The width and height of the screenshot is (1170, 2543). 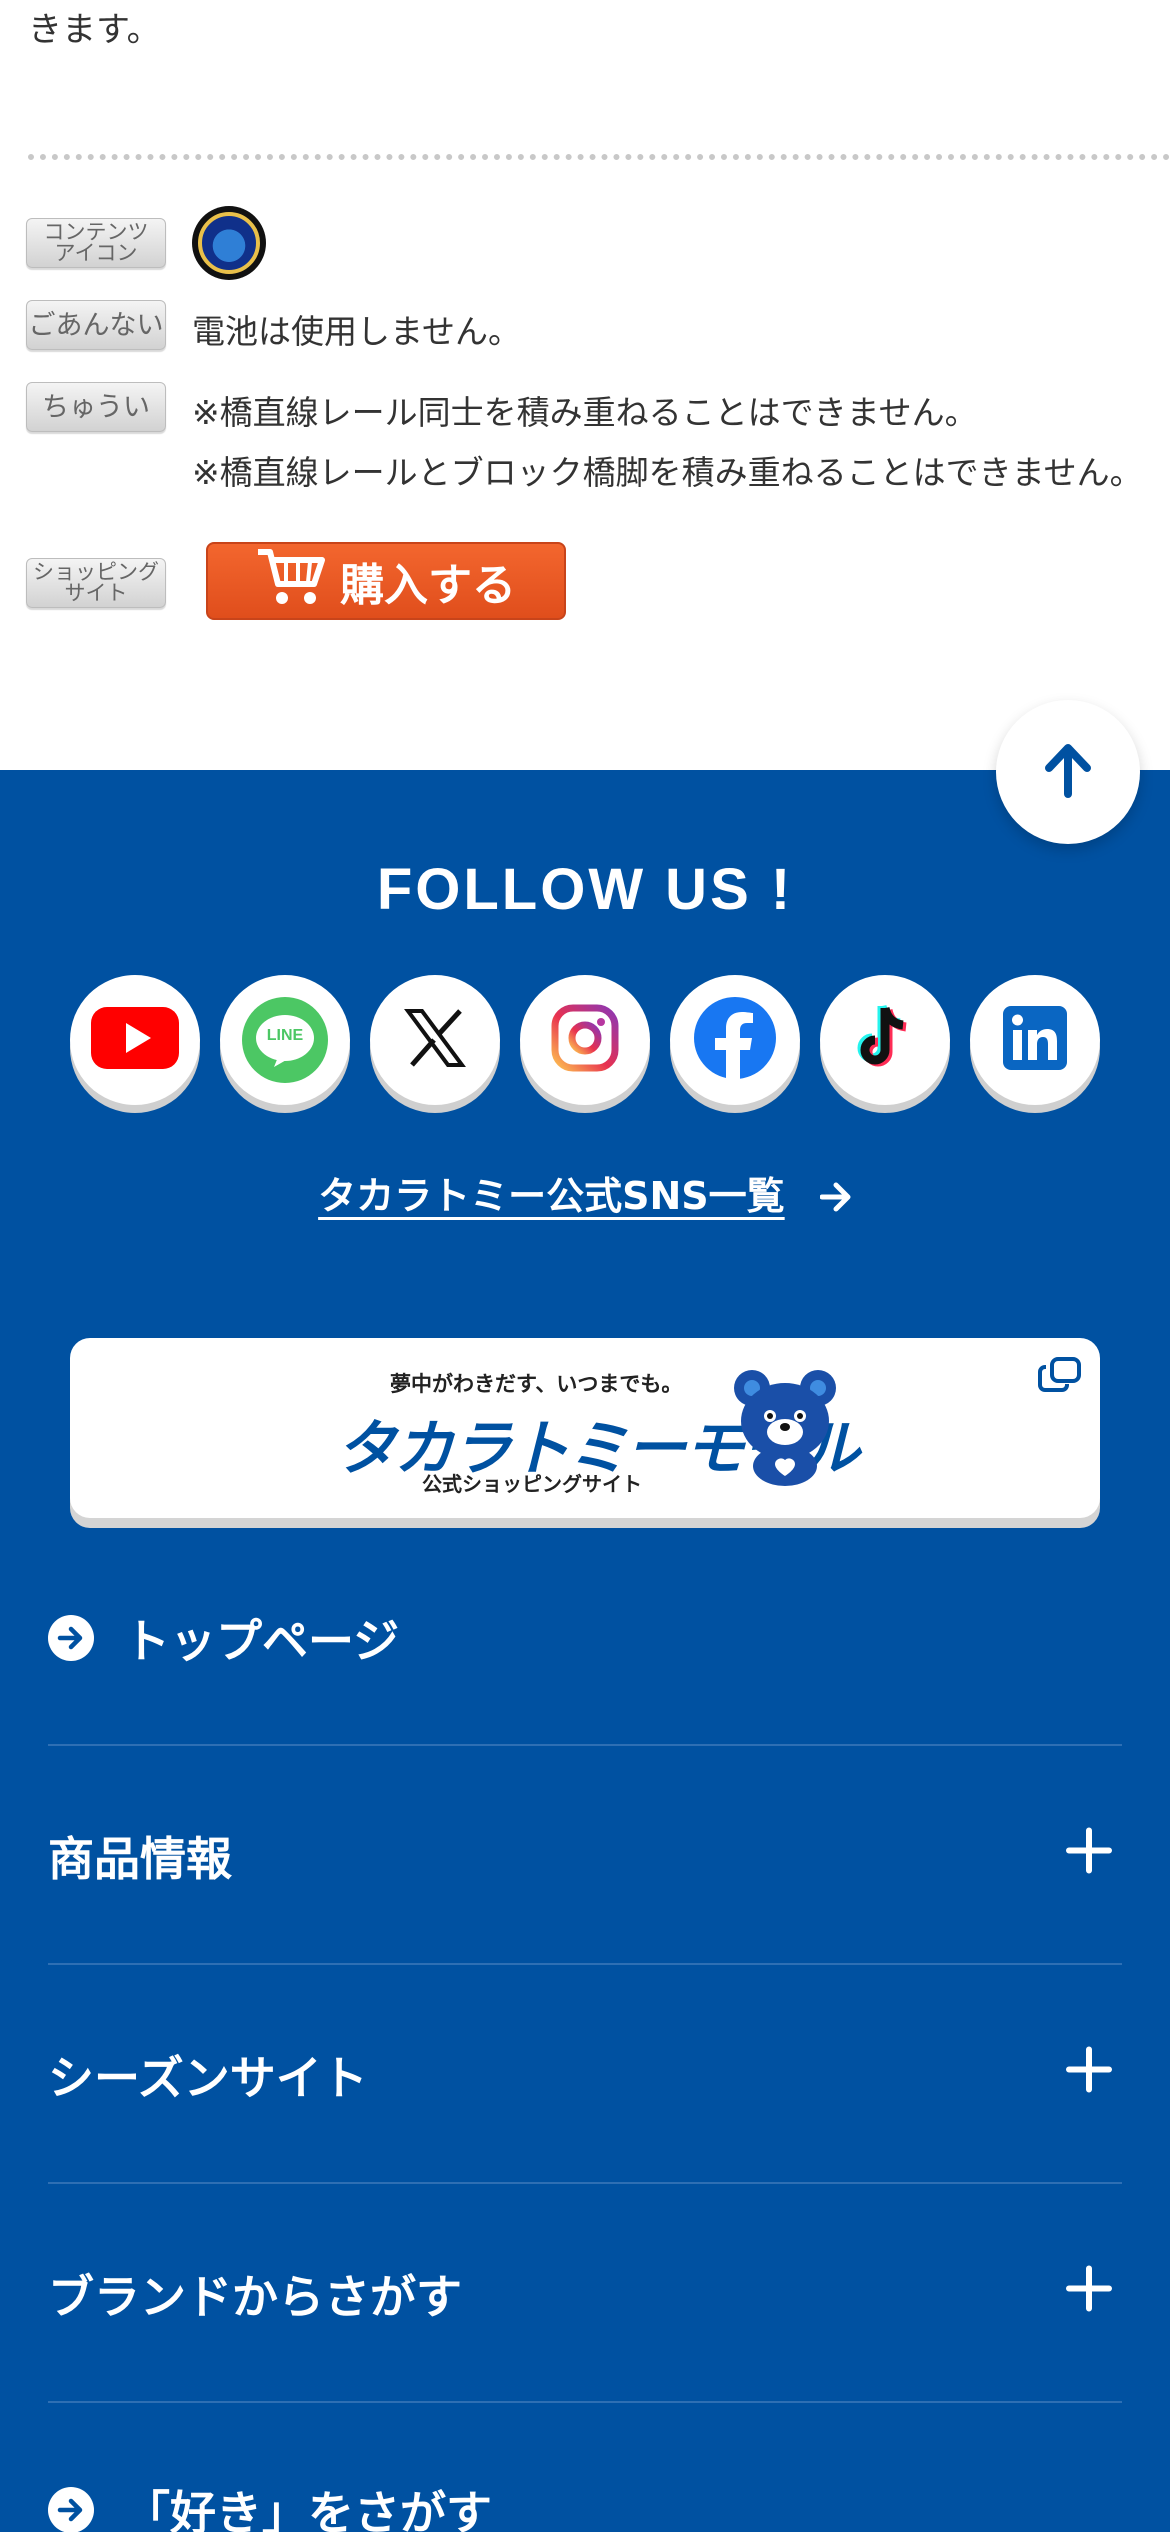 I want to click on facebook-button, so click(x=735, y=1040).